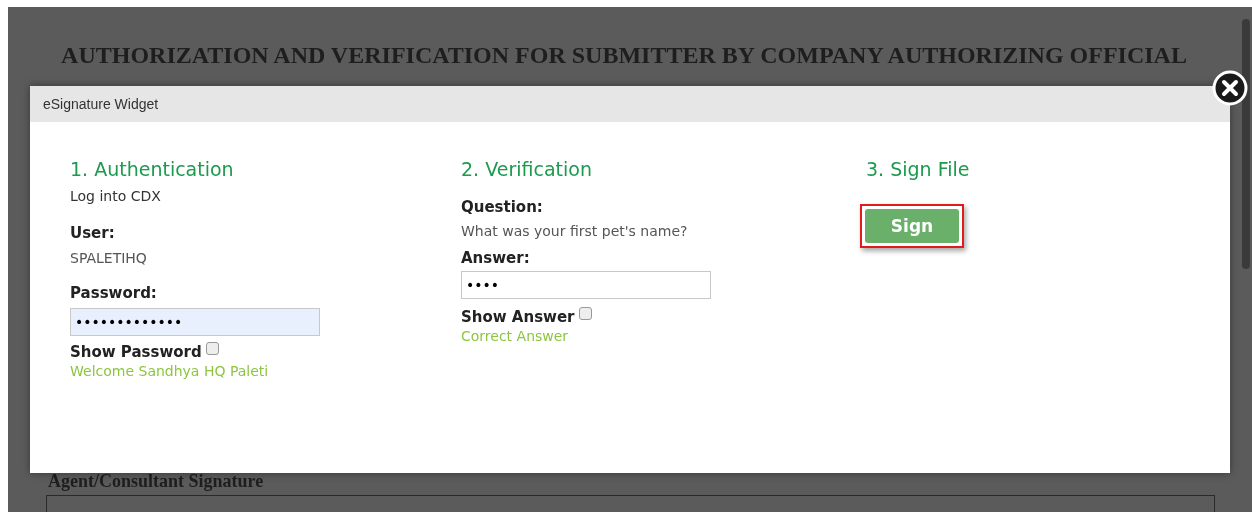 Image resolution: width=1252 pixels, height=512 pixels. I want to click on security-question: What was your first pet's name?, so click(574, 231).